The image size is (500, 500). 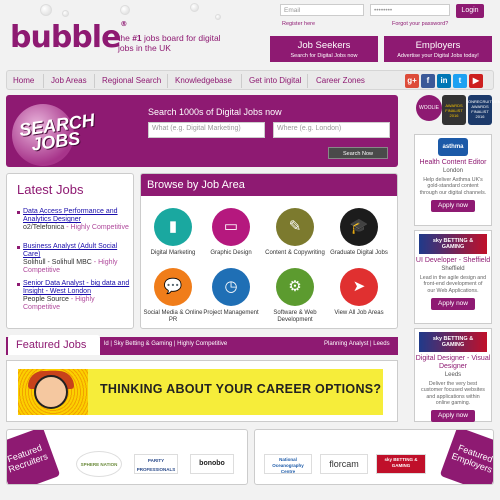 I want to click on job-area-social-media: 💬 Social Media & Online PR, so click(x=173, y=296).